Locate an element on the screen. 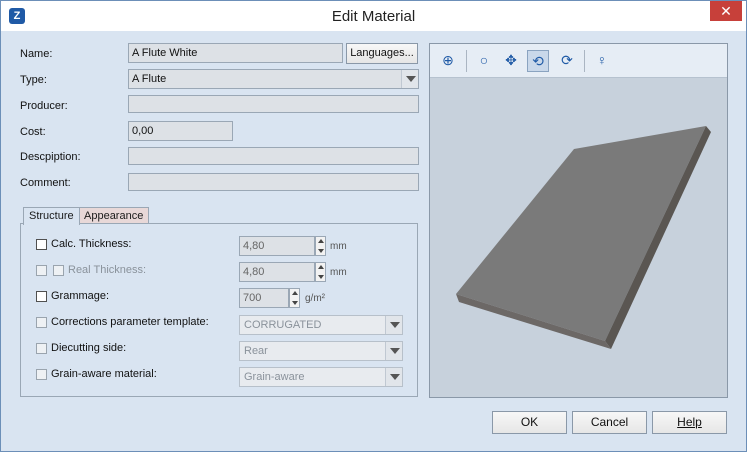 Image resolution: width=747 pixels, height=452 pixels. grain-label: Grain-aware material: is located at coordinates (104, 374).